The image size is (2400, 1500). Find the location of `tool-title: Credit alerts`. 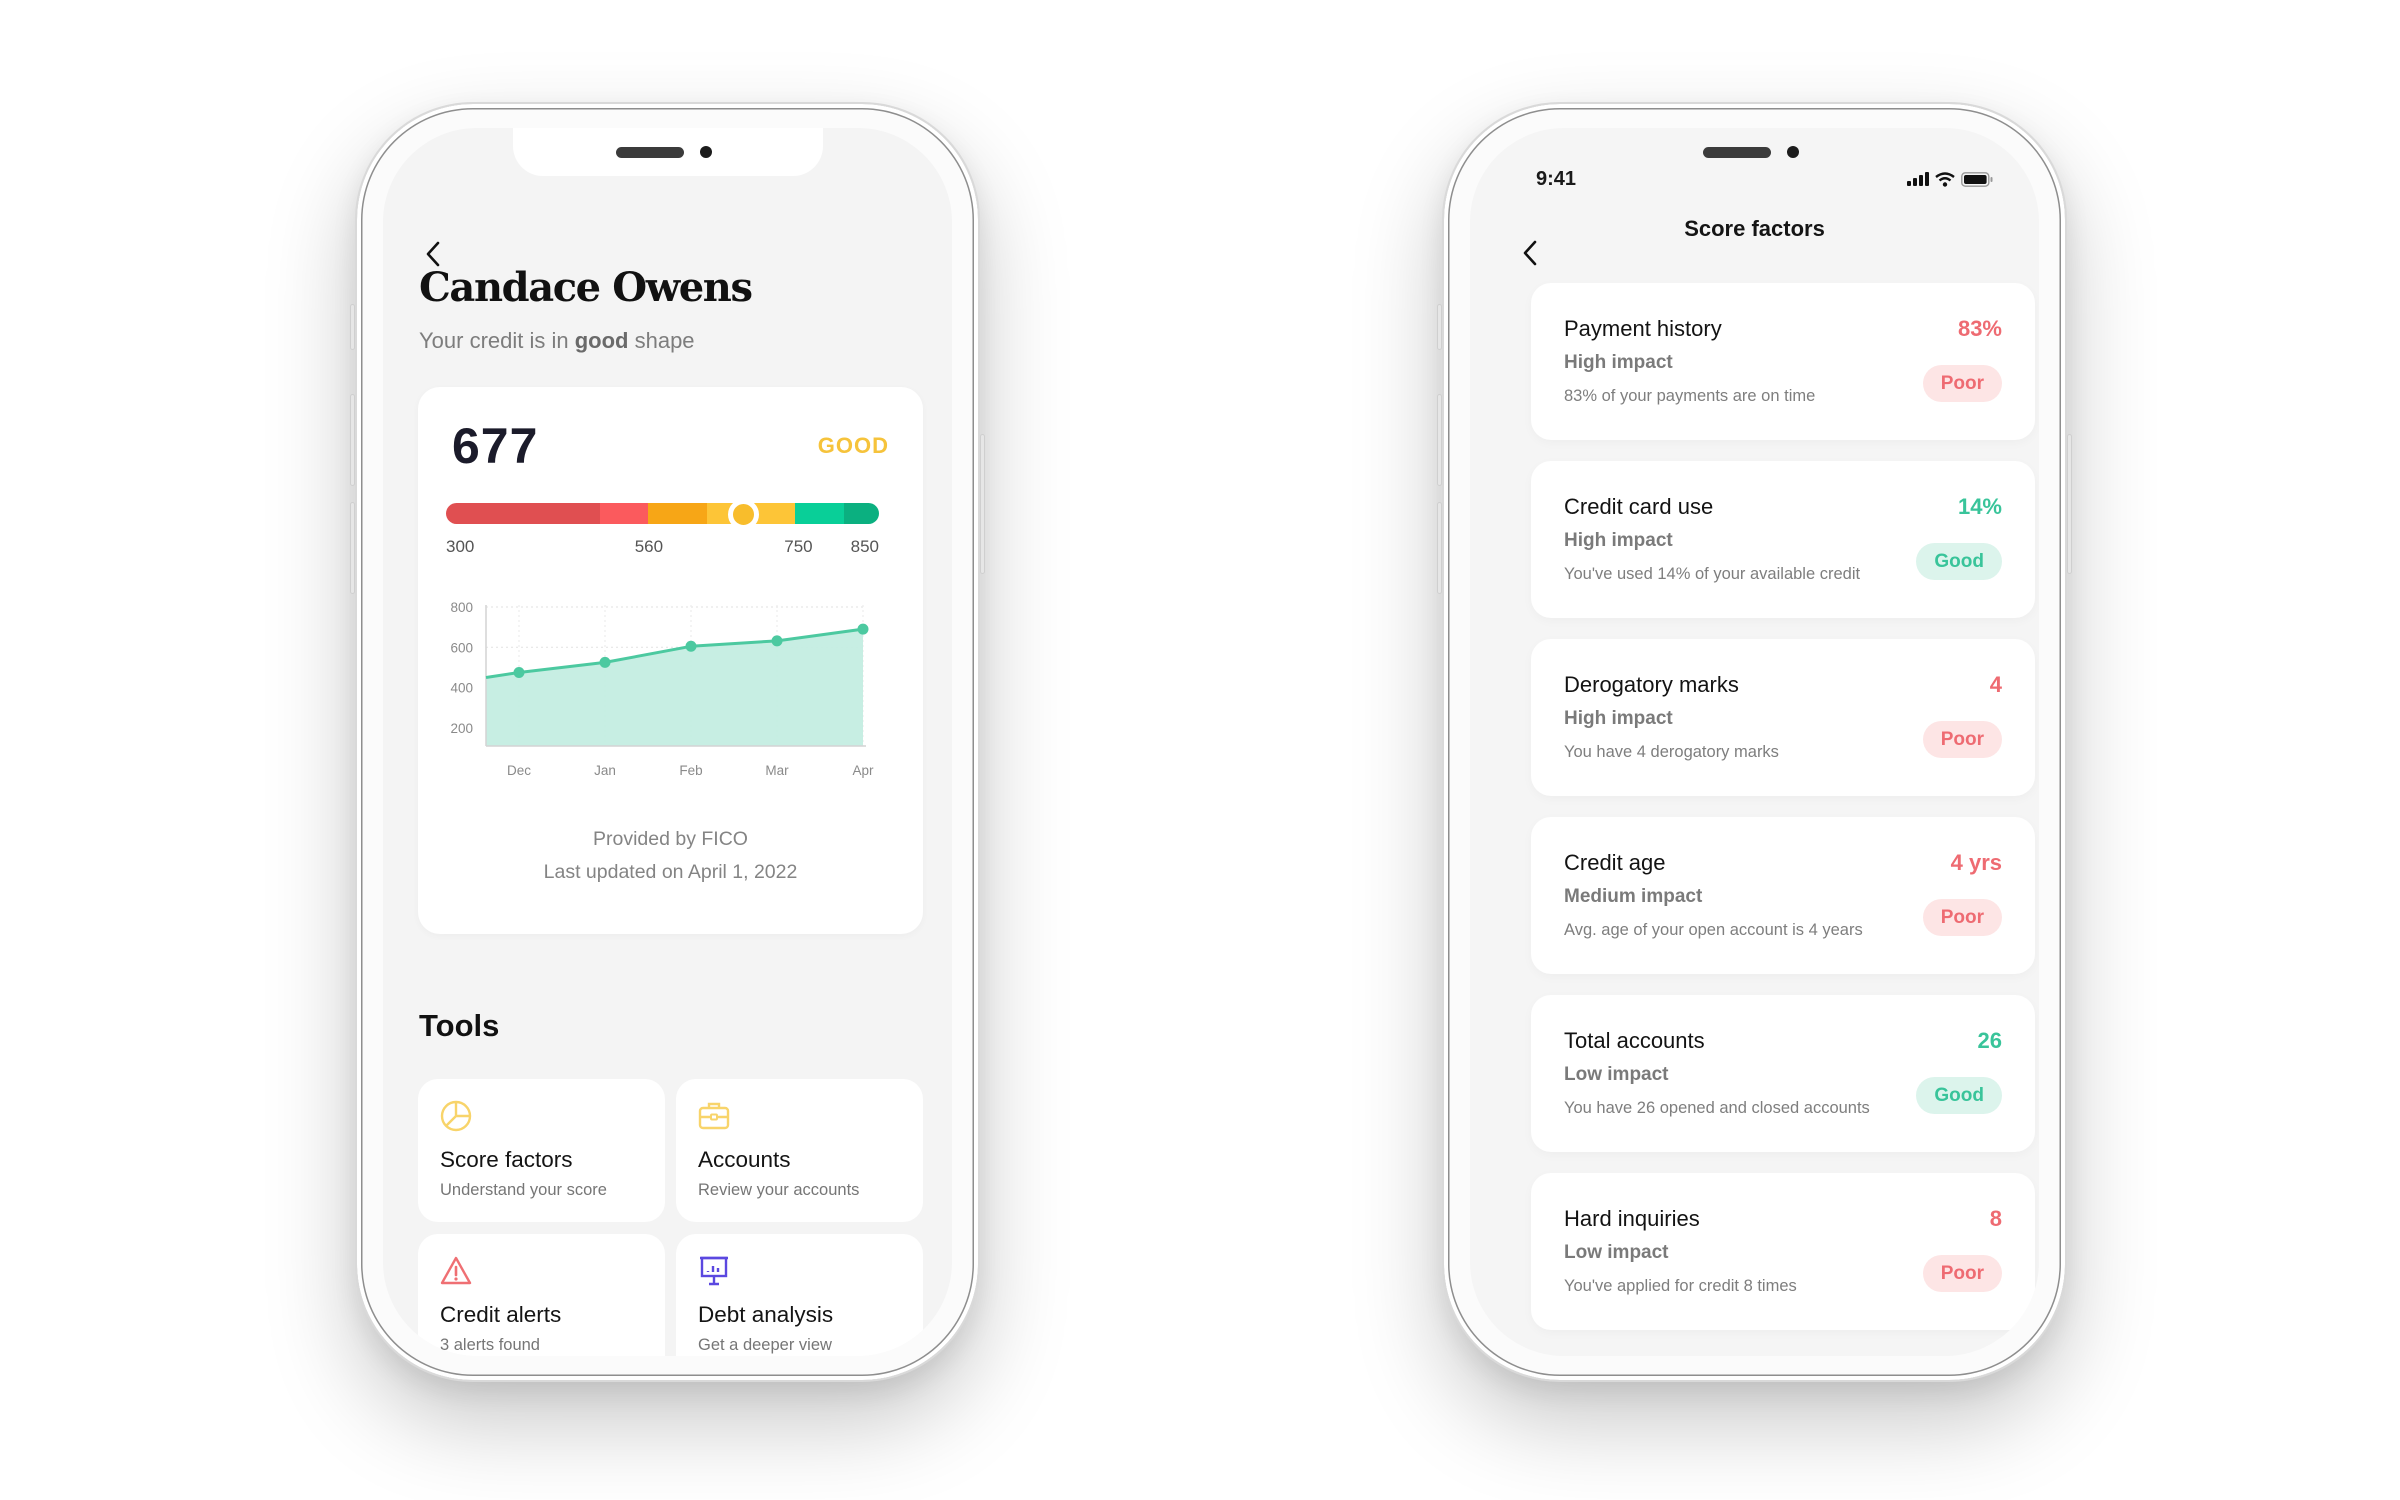

tool-title: Credit alerts is located at coordinates (501, 1314).